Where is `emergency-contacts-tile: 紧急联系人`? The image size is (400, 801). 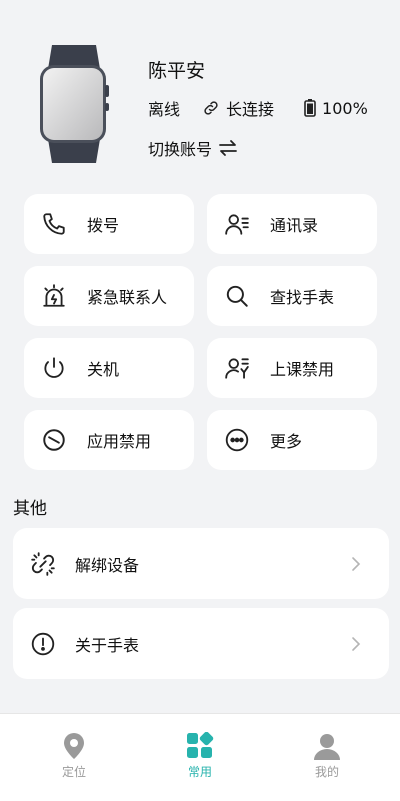
emergency-contacts-tile: 紧急联系人 is located at coordinates (109, 296).